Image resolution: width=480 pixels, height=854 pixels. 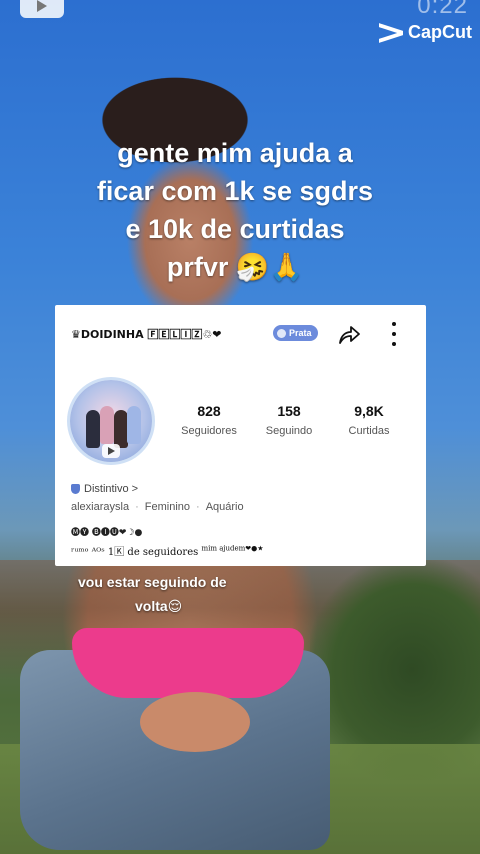 What do you see at coordinates (152, 582) in the screenshot?
I see `sub-caption-line: vou estar seguindo de` at bounding box center [152, 582].